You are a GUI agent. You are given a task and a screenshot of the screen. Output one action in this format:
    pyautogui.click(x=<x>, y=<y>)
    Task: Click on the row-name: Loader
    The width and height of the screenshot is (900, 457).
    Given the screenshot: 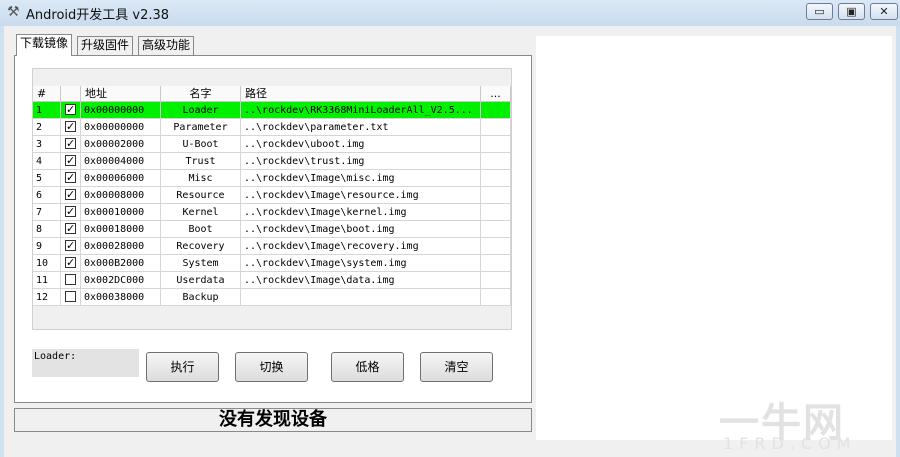 What is the action you would take?
    pyautogui.click(x=201, y=110)
    